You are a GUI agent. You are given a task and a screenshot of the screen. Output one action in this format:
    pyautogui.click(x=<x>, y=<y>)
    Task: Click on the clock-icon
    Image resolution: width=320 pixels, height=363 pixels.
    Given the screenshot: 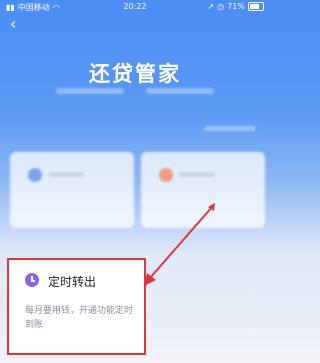 What is the action you would take?
    pyautogui.click(x=32, y=280)
    